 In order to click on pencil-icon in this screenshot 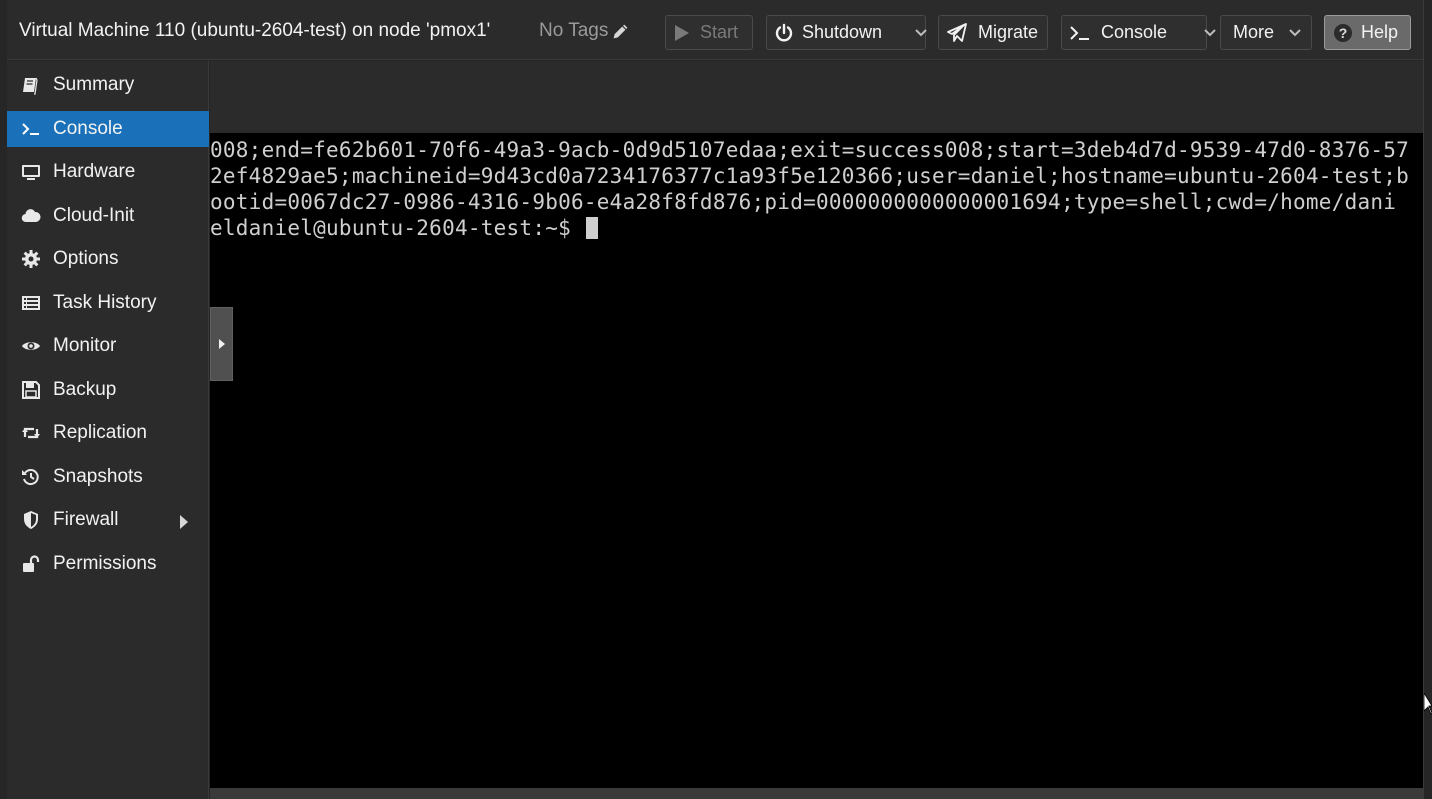, I will do `click(620, 31)`.